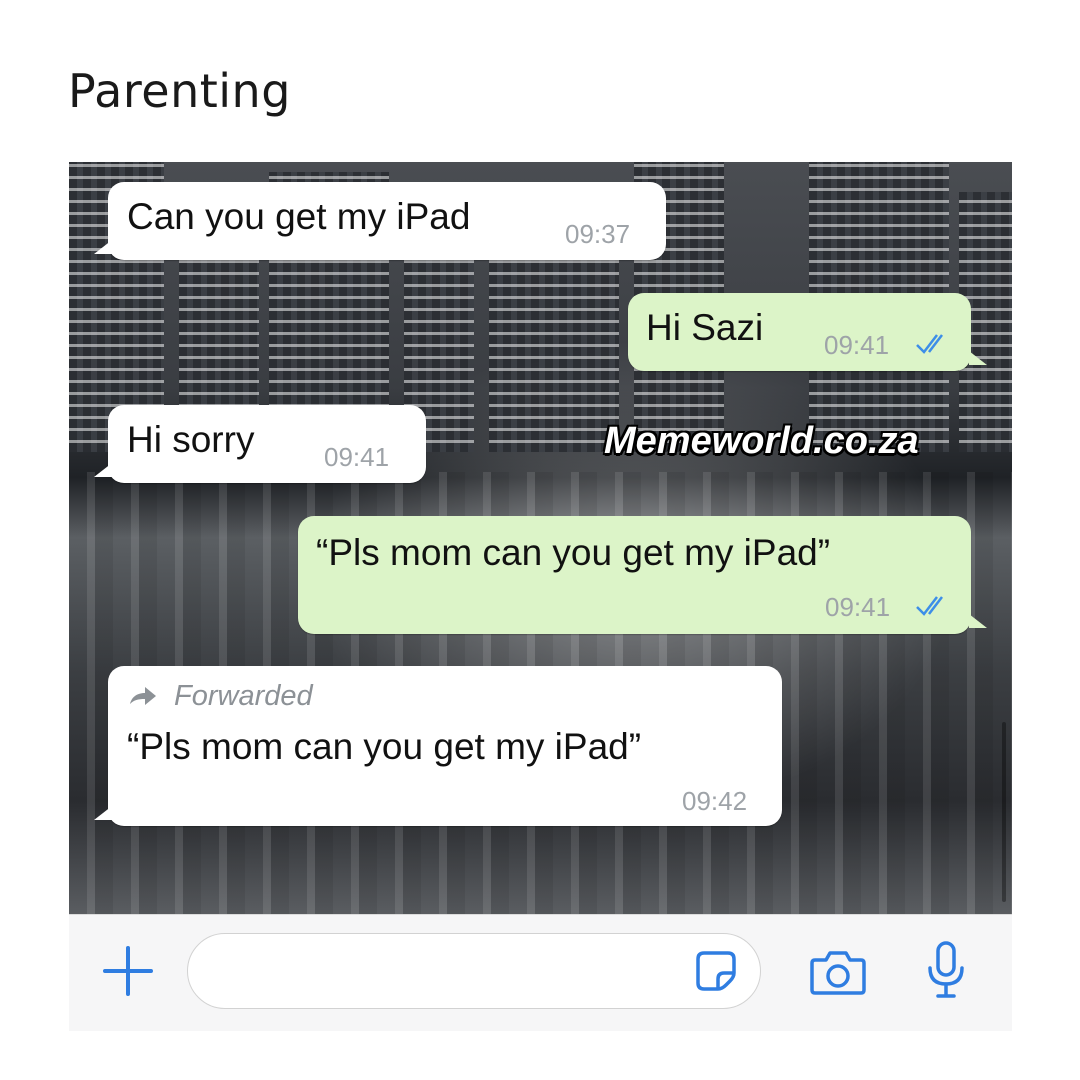 This screenshot has width=1080, height=1080. What do you see at coordinates (474, 971) in the screenshot?
I see `message-input` at bounding box center [474, 971].